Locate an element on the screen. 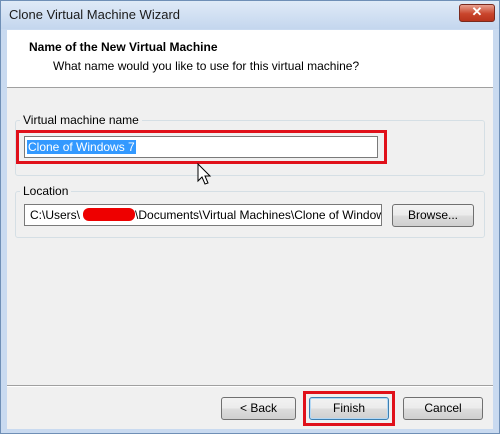 The height and width of the screenshot is (434, 500). redaction-mark is located at coordinates (109, 214).